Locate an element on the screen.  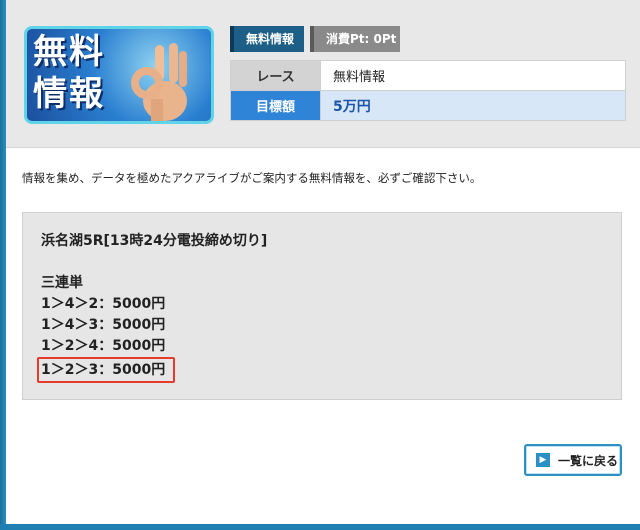
banner-text-line2: 情報 is located at coordinates (69, 94).